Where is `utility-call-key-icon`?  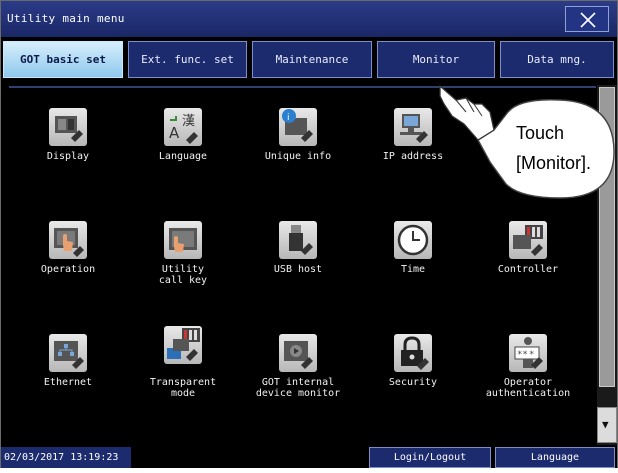 utility-call-key-icon is located at coordinates (183, 240).